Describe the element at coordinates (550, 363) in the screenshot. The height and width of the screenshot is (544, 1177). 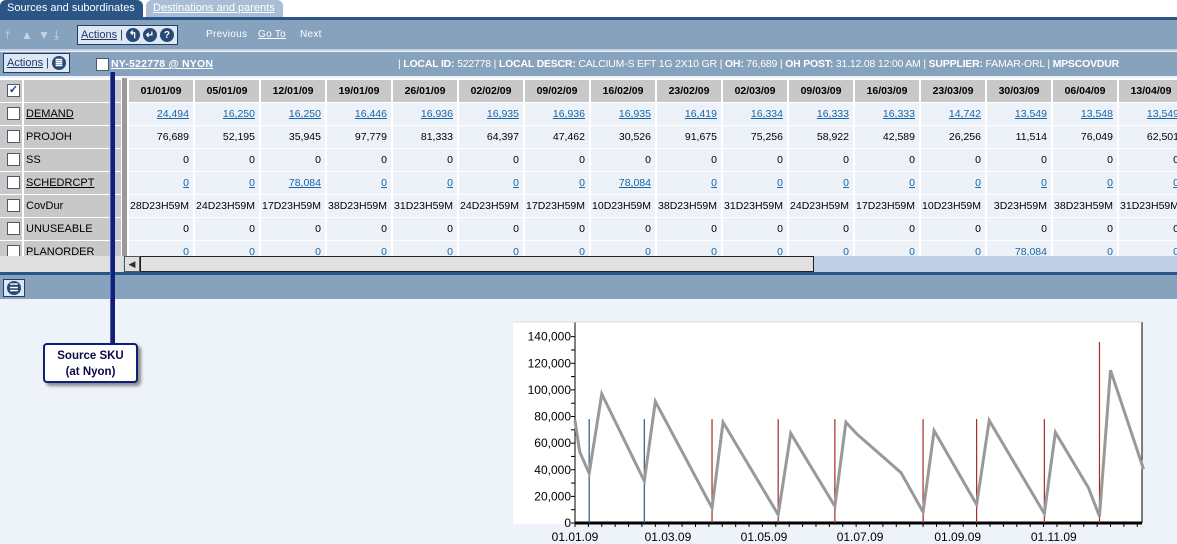
I see `y-tick-label: 120,000` at that location.